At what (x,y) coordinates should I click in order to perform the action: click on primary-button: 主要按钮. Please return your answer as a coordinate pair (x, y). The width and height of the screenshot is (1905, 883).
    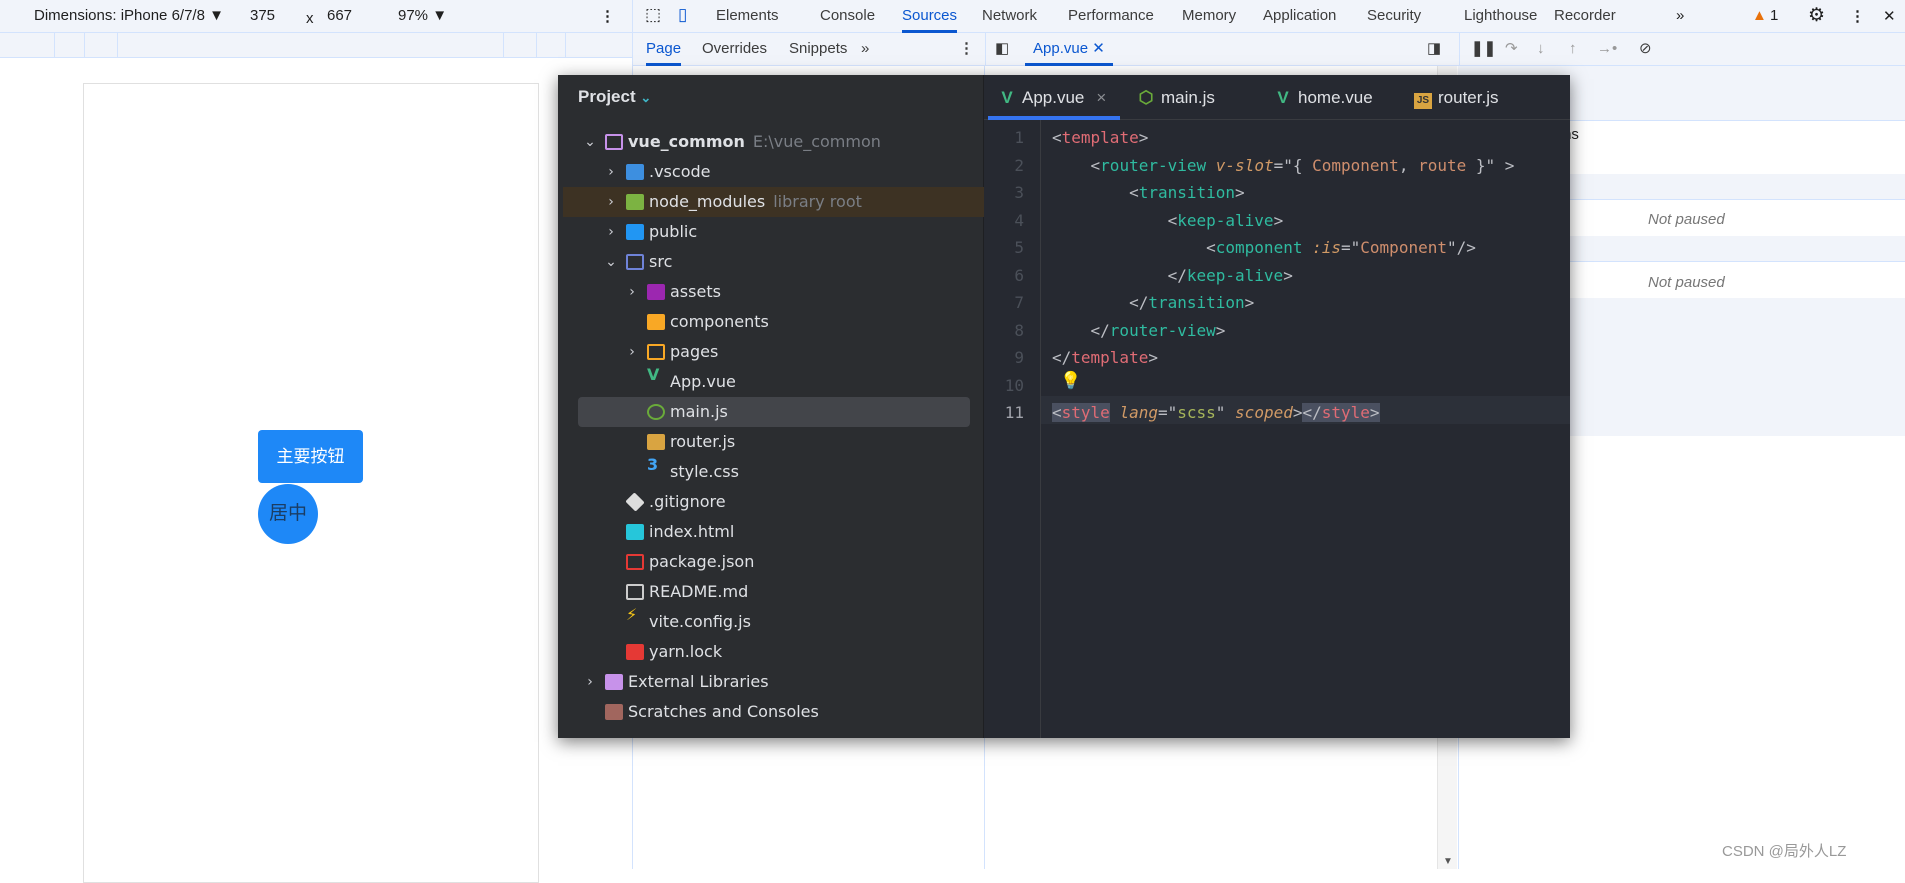
    Looking at the image, I should click on (310, 456).